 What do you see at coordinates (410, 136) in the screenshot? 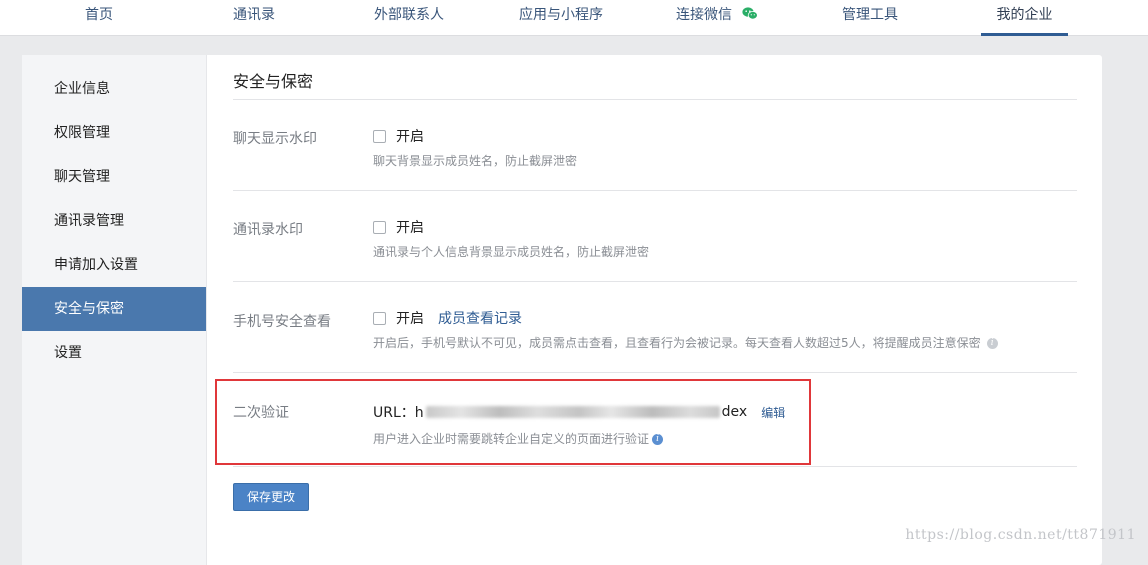
I see `chat-watermark-checkbox-label: 开启` at bounding box center [410, 136].